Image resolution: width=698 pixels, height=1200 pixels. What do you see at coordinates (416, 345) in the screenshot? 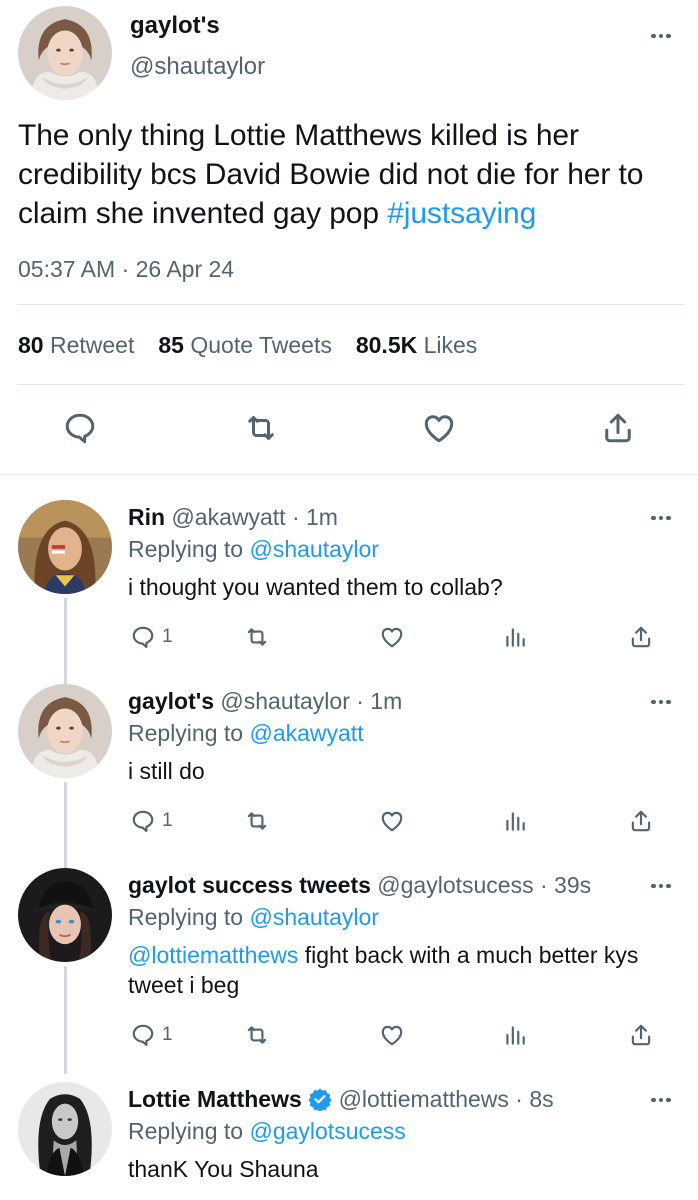
I see `likes-stat: 80.5K Likes` at bounding box center [416, 345].